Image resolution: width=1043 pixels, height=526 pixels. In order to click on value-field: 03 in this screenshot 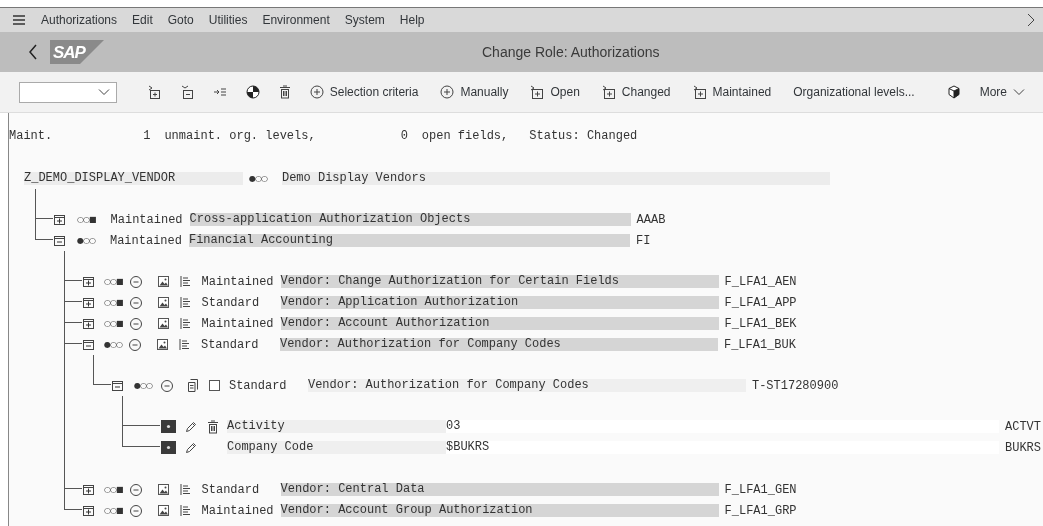, I will do `click(722, 426)`.